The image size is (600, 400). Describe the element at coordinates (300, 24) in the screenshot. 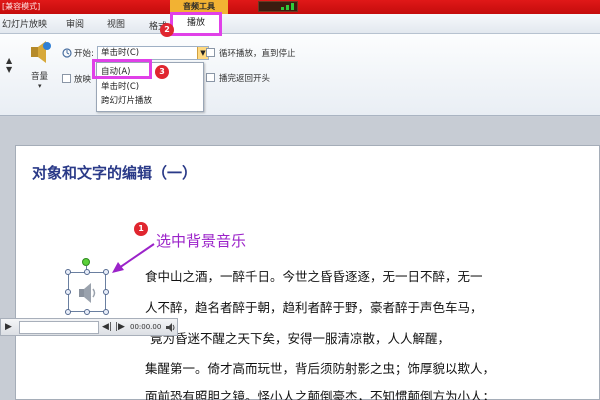

I see `ribbon-tab-bar: 幻灯片放映 审阅 视图 格式` at that location.